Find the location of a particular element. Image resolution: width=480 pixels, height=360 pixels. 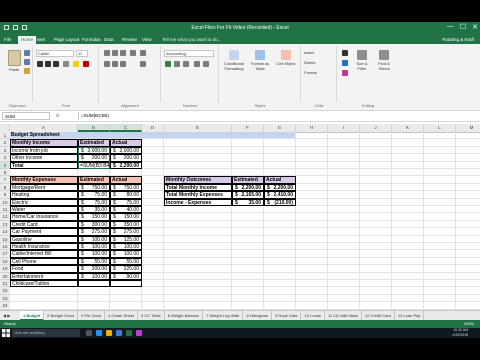

expense-label: Electric is located at coordinates (44, 202).